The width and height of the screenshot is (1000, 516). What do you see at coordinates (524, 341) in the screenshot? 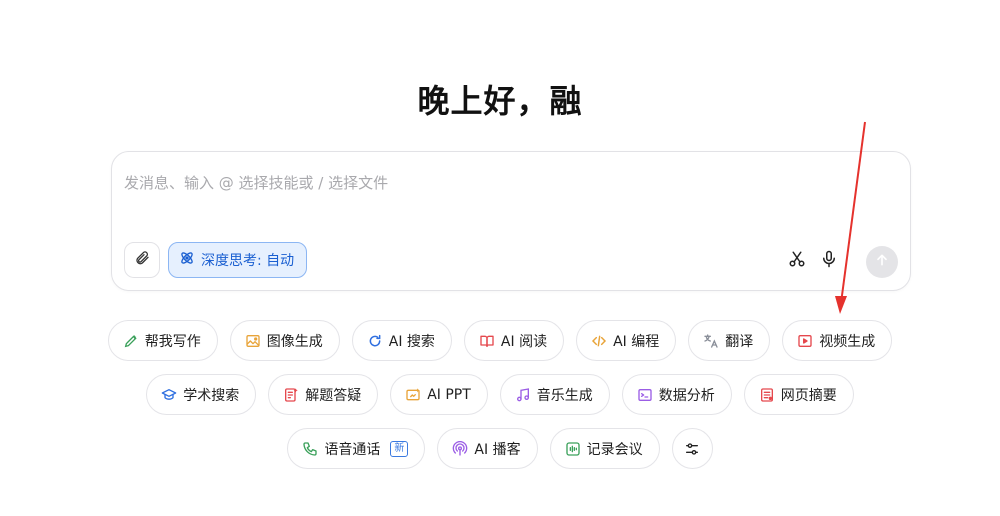
I see `skill-chip-label: AI 阅读` at bounding box center [524, 341].